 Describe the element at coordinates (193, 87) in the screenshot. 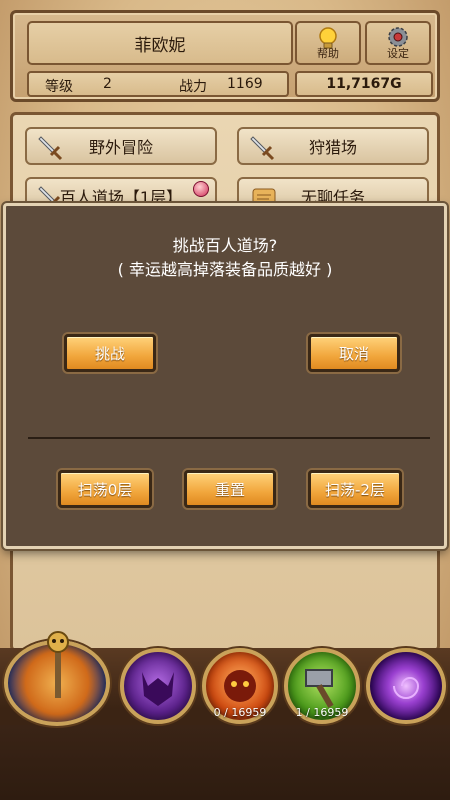

I see `power-label: 战力` at that location.